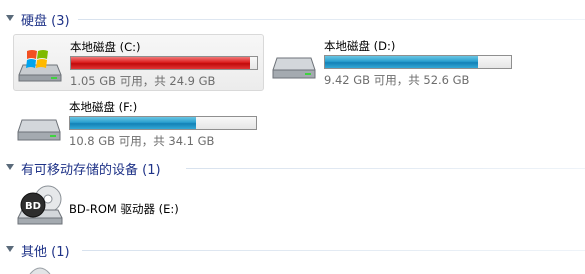  I want to click on usage-bar-d, so click(418, 62).